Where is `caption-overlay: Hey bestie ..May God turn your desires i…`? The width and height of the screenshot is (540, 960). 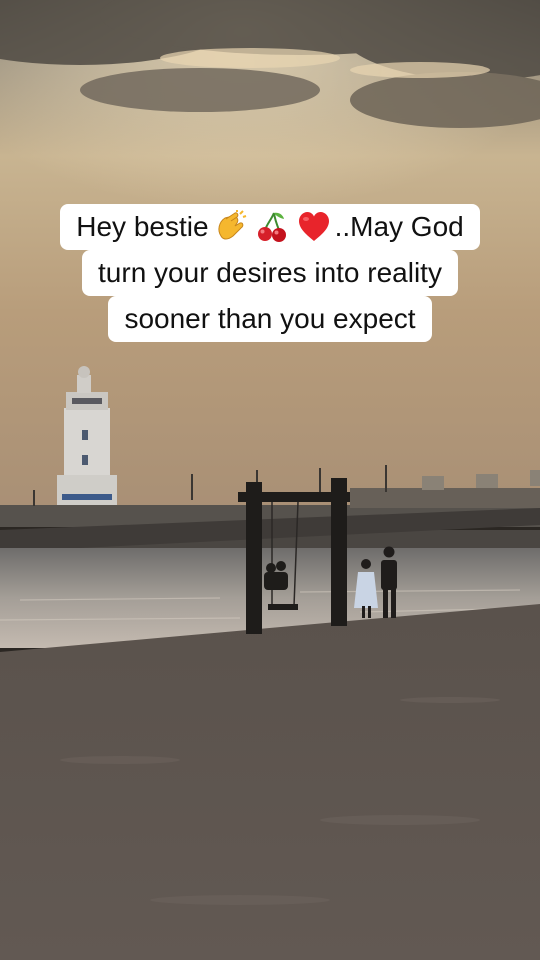
caption-overlay: Hey bestie ..May God turn your desires i… is located at coordinates (270, 273).